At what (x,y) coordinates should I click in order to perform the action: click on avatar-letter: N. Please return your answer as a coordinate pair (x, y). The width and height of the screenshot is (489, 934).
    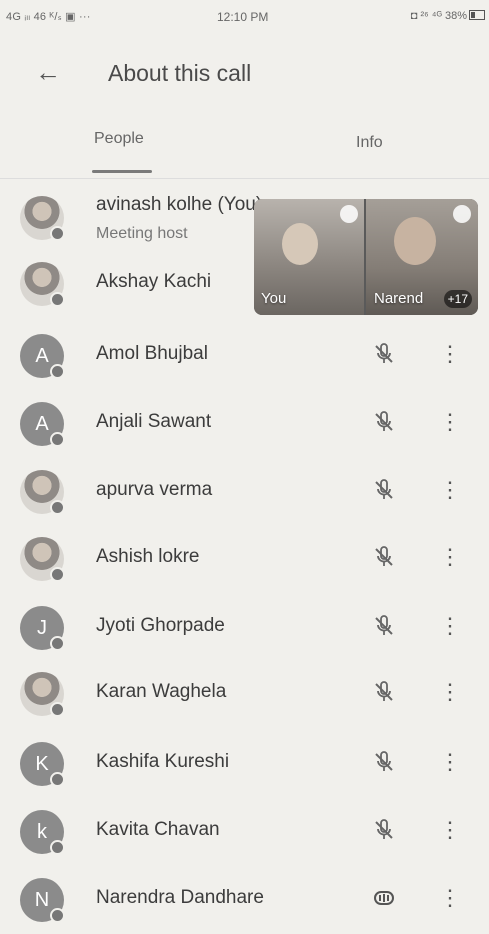
    Looking at the image, I should click on (42, 899).